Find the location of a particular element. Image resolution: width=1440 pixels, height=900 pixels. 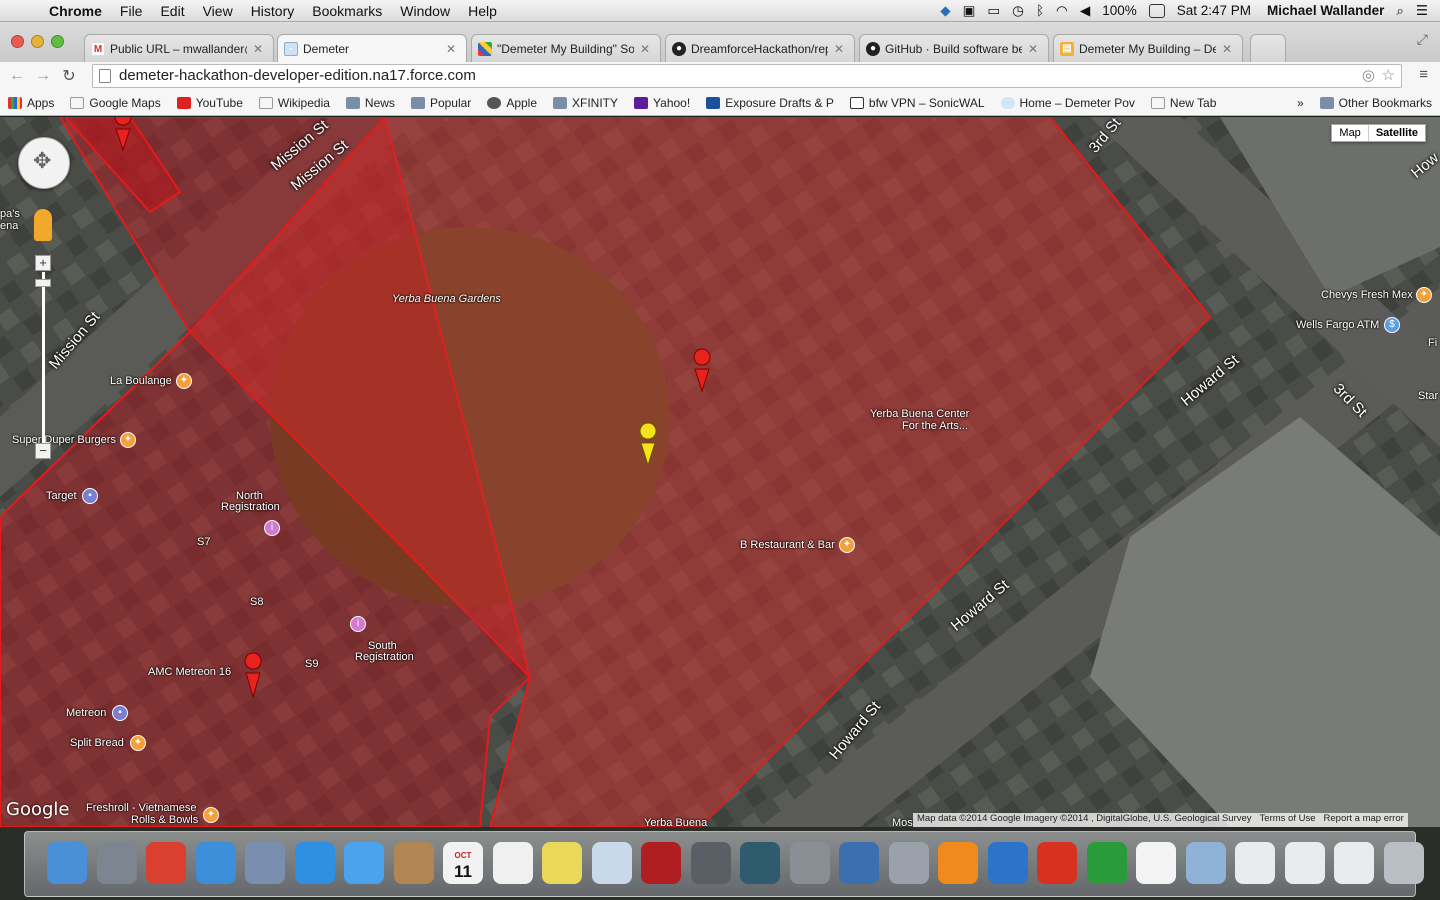

scanner-icon is located at coordinates (908, 863).